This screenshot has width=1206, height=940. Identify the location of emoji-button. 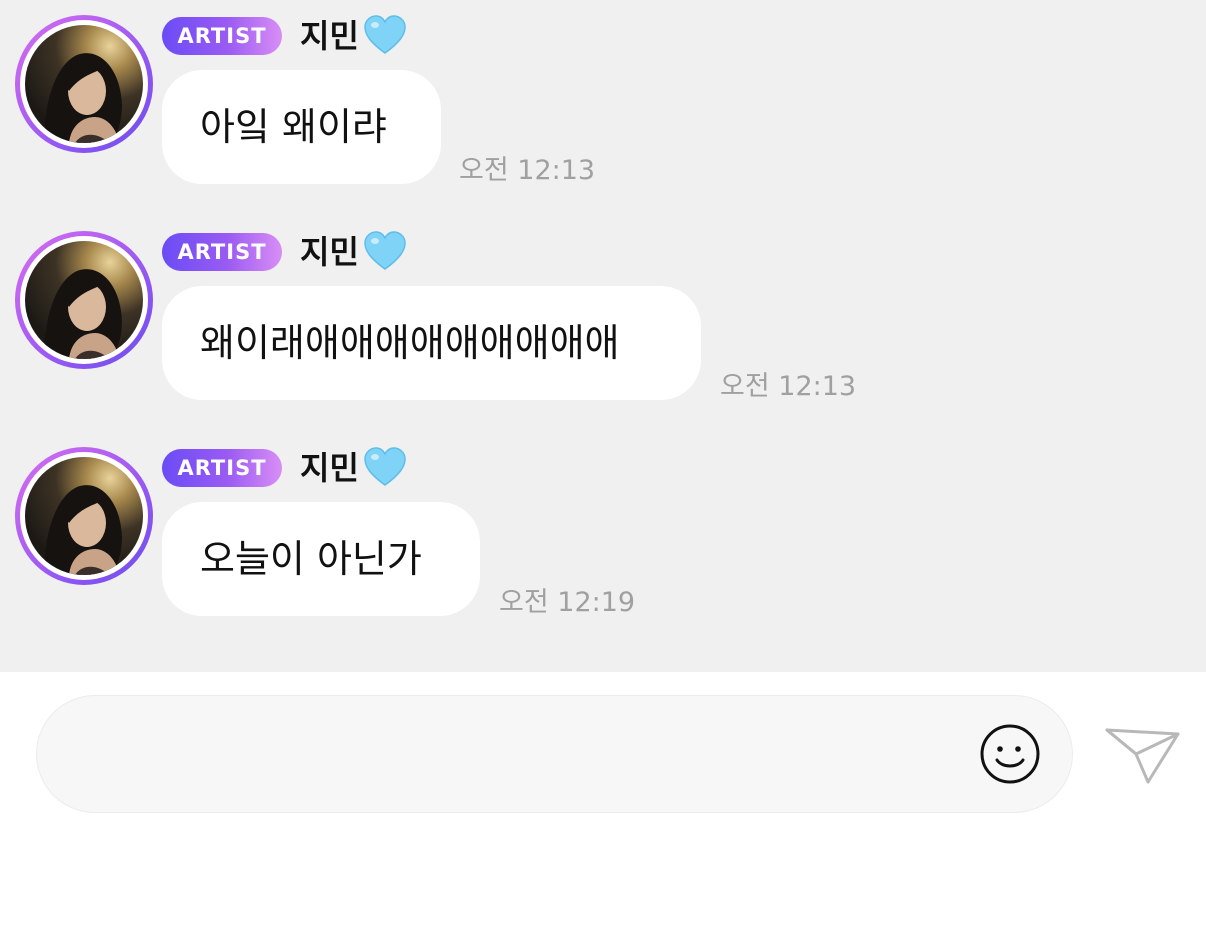
(1010, 754).